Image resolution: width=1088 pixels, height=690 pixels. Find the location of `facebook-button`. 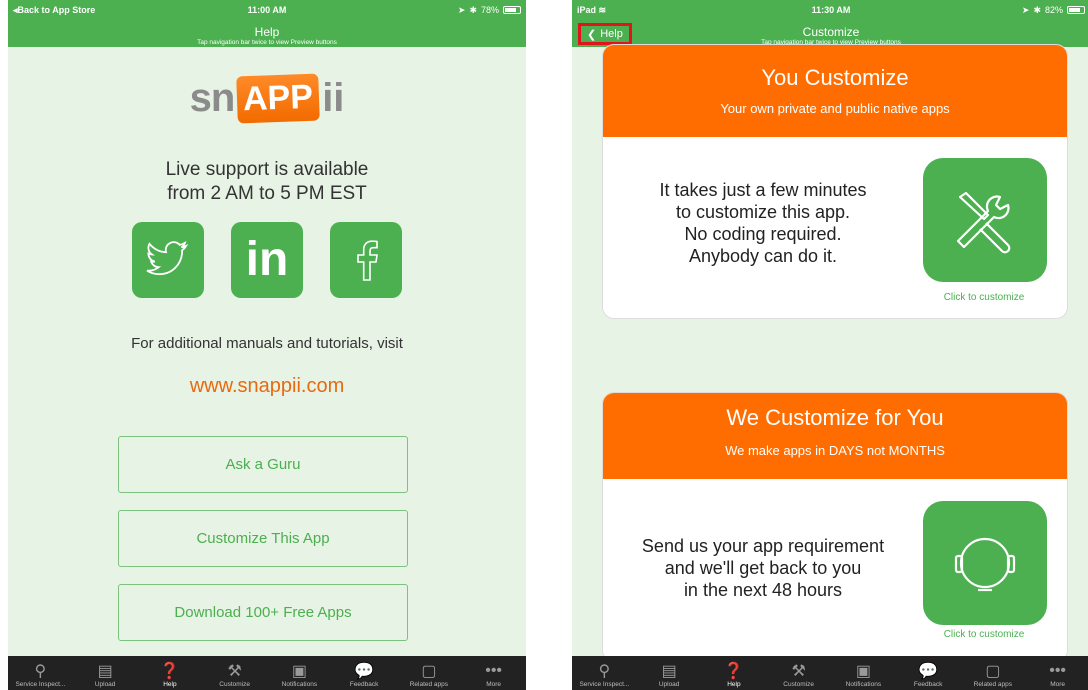

facebook-button is located at coordinates (366, 260).